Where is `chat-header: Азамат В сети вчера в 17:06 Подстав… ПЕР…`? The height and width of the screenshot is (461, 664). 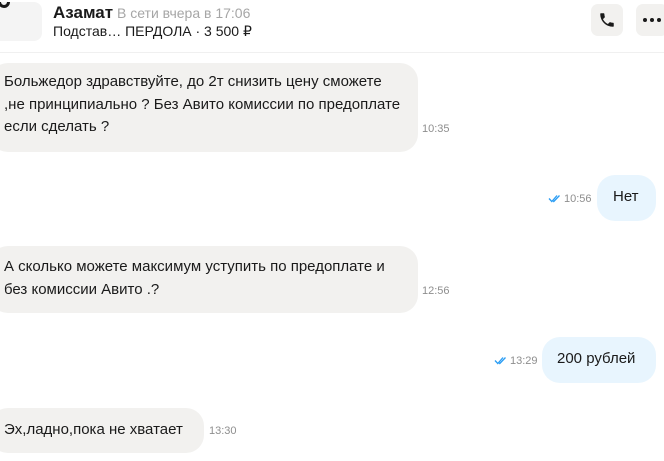
chat-header: Азамат В сети вчера в 17:06 Подстав… ПЕР… is located at coordinates (332, 26).